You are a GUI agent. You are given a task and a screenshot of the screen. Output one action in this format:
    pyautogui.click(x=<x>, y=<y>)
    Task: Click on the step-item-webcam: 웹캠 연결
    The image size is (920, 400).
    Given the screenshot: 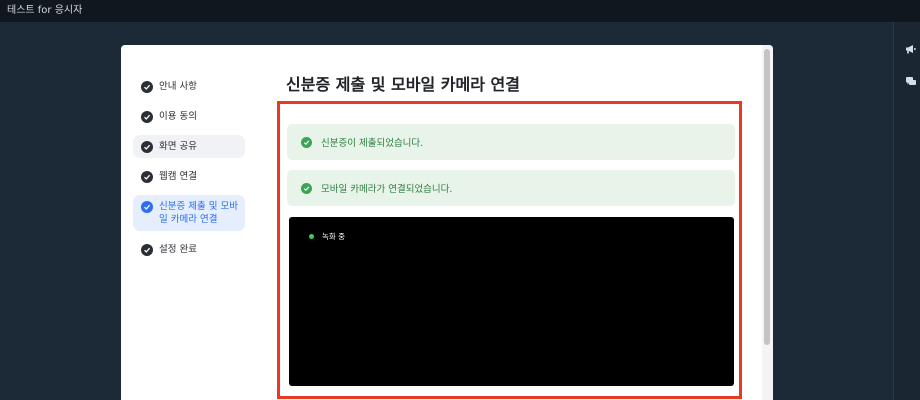 What is the action you would take?
    pyautogui.click(x=189, y=176)
    